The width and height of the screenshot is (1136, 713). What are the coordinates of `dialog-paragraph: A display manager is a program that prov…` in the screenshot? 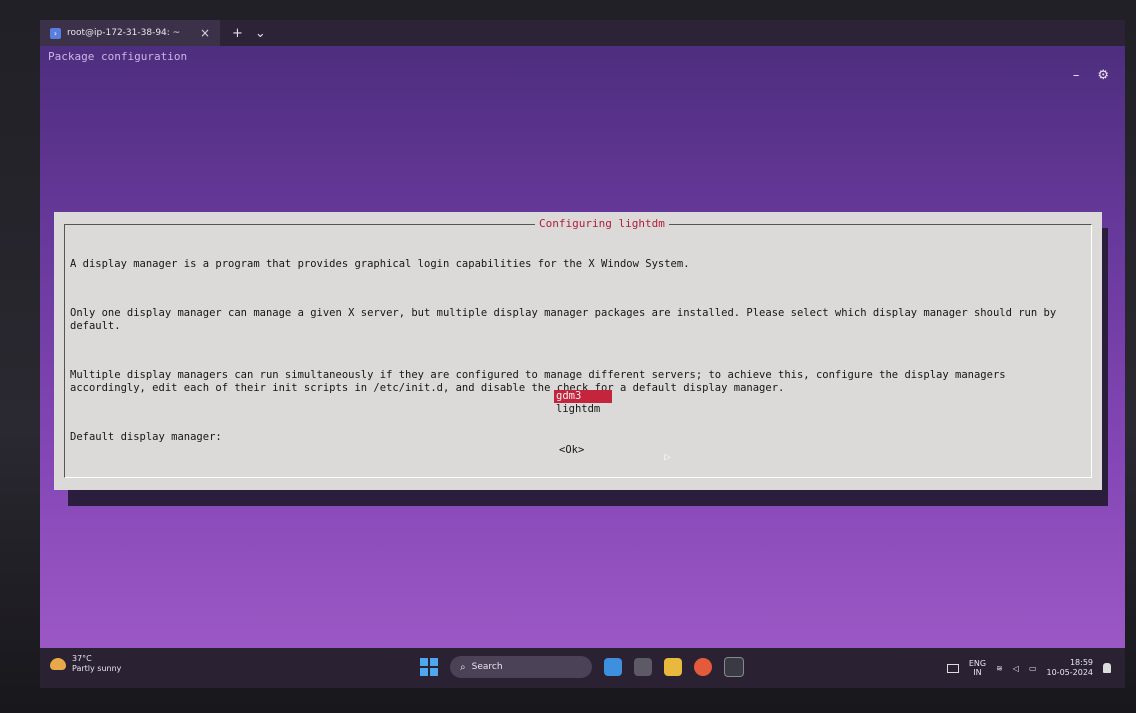 It's located at (380, 264).